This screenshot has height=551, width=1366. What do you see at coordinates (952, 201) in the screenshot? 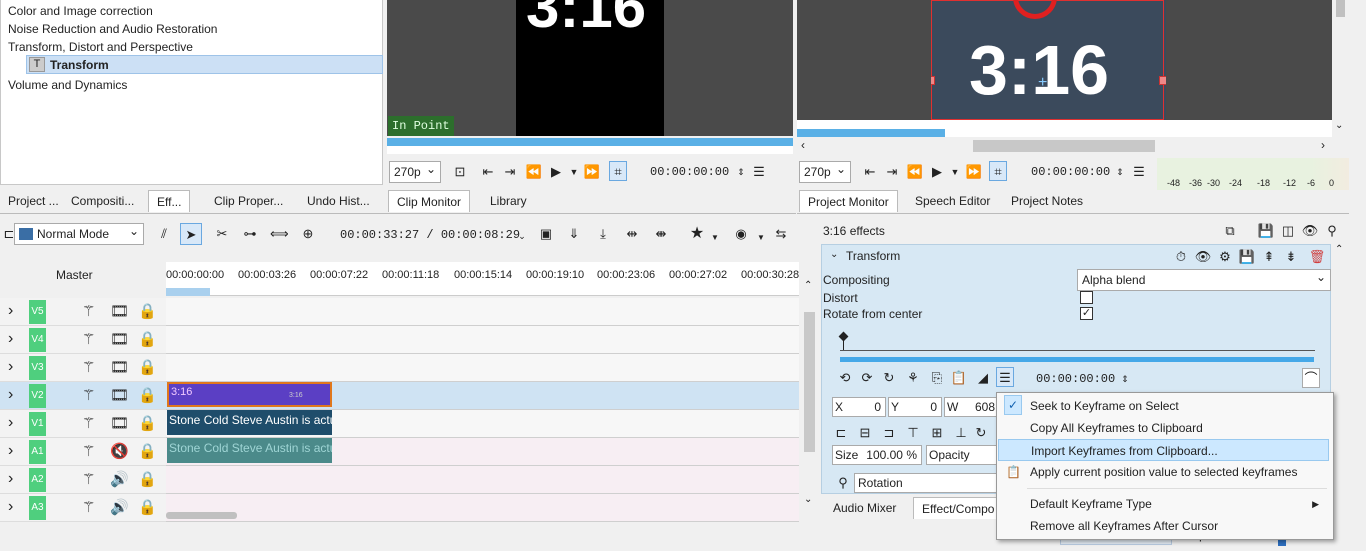
I see `tab-speech-editor: Speech Editor` at bounding box center [952, 201].